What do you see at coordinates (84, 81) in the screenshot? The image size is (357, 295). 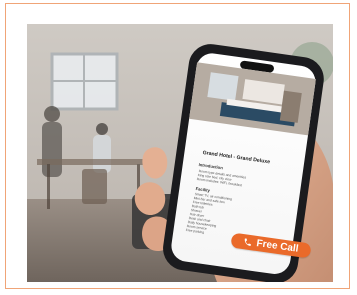 I see `window` at bounding box center [84, 81].